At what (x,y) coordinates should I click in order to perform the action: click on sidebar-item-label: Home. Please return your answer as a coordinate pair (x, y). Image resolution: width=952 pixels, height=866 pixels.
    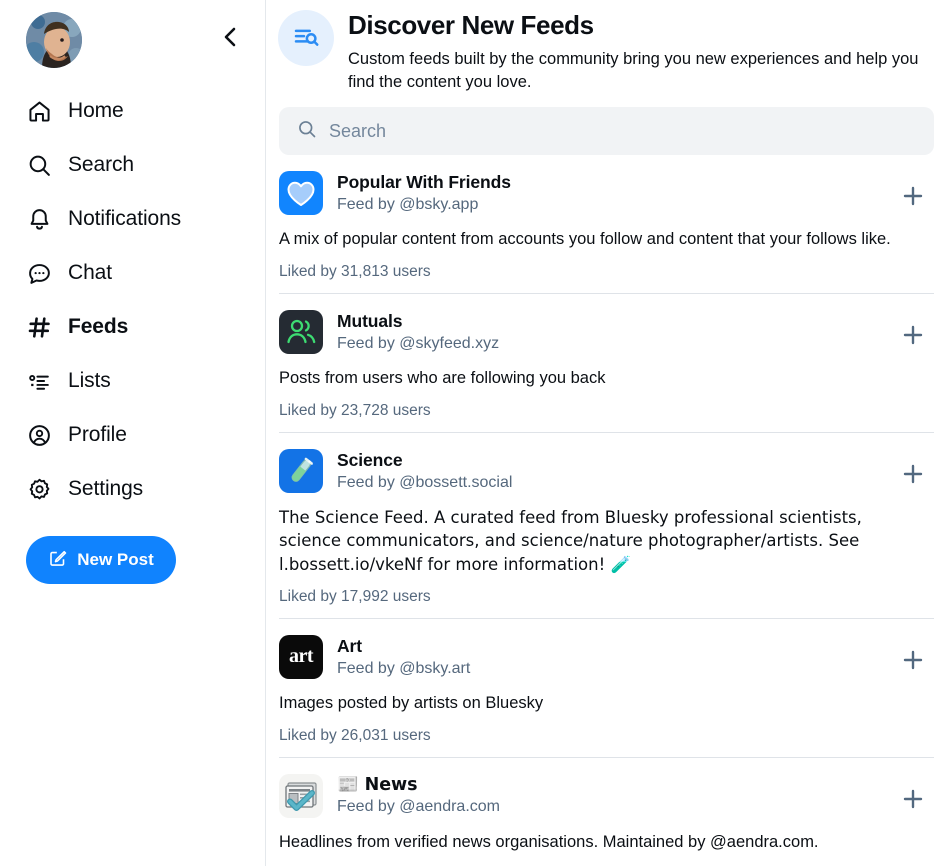
    Looking at the image, I should click on (96, 110).